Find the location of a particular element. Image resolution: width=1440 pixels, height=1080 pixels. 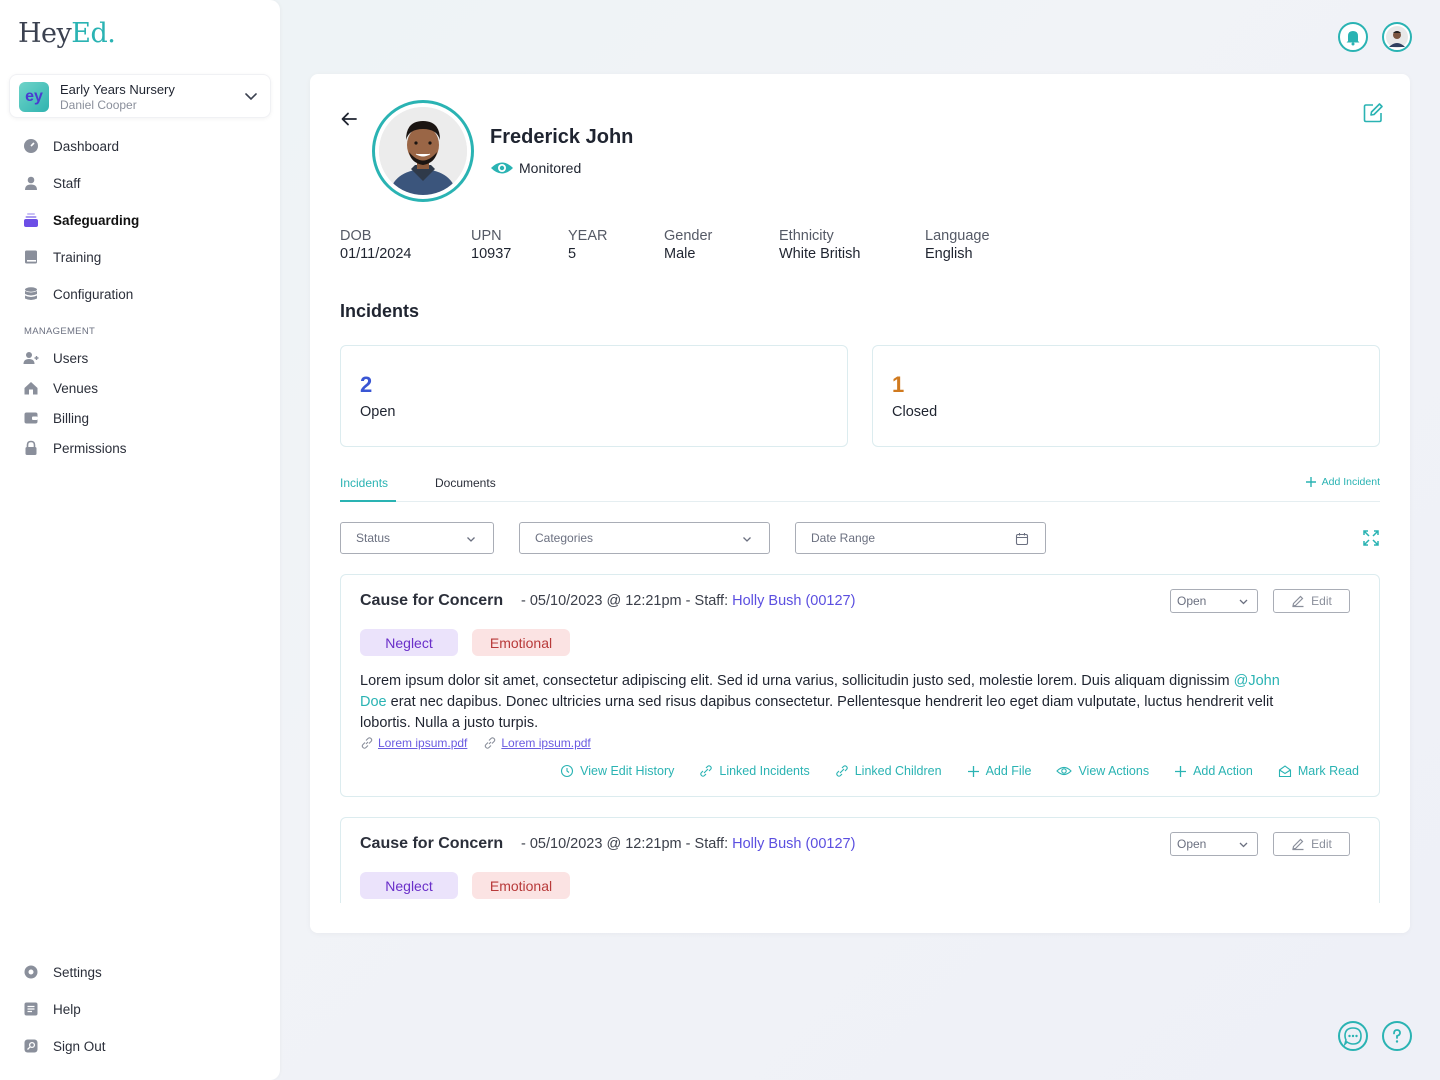

add-incident-label: Add Incident is located at coordinates (1350, 482).